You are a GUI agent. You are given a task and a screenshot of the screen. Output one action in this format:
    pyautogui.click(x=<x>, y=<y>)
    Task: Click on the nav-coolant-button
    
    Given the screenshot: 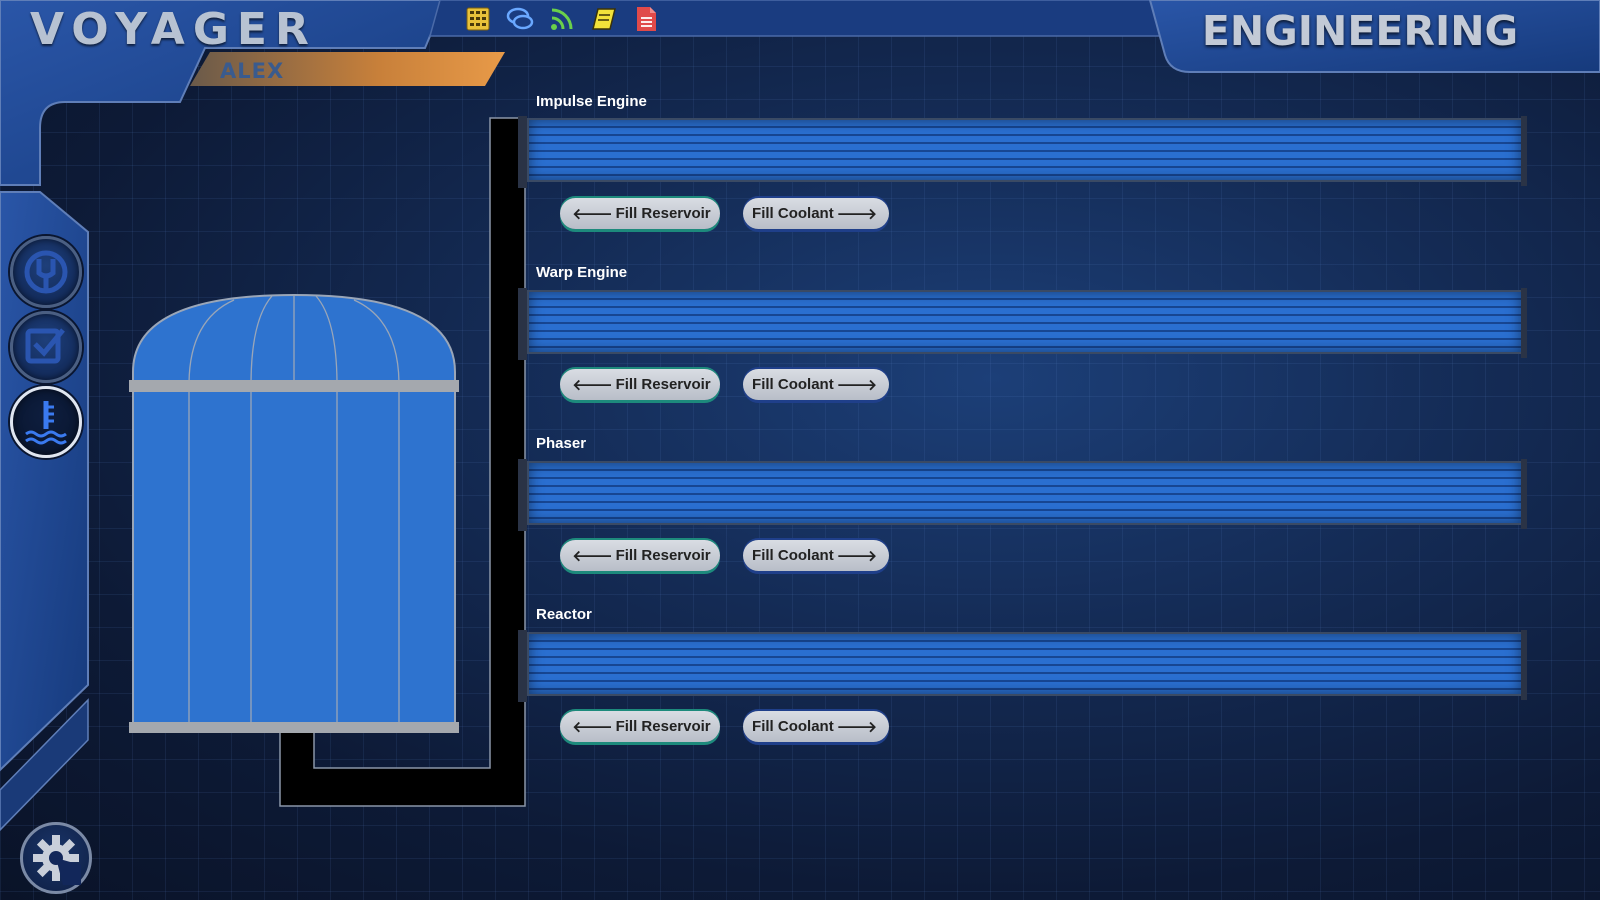 What is the action you would take?
    pyautogui.click(x=46, y=422)
    